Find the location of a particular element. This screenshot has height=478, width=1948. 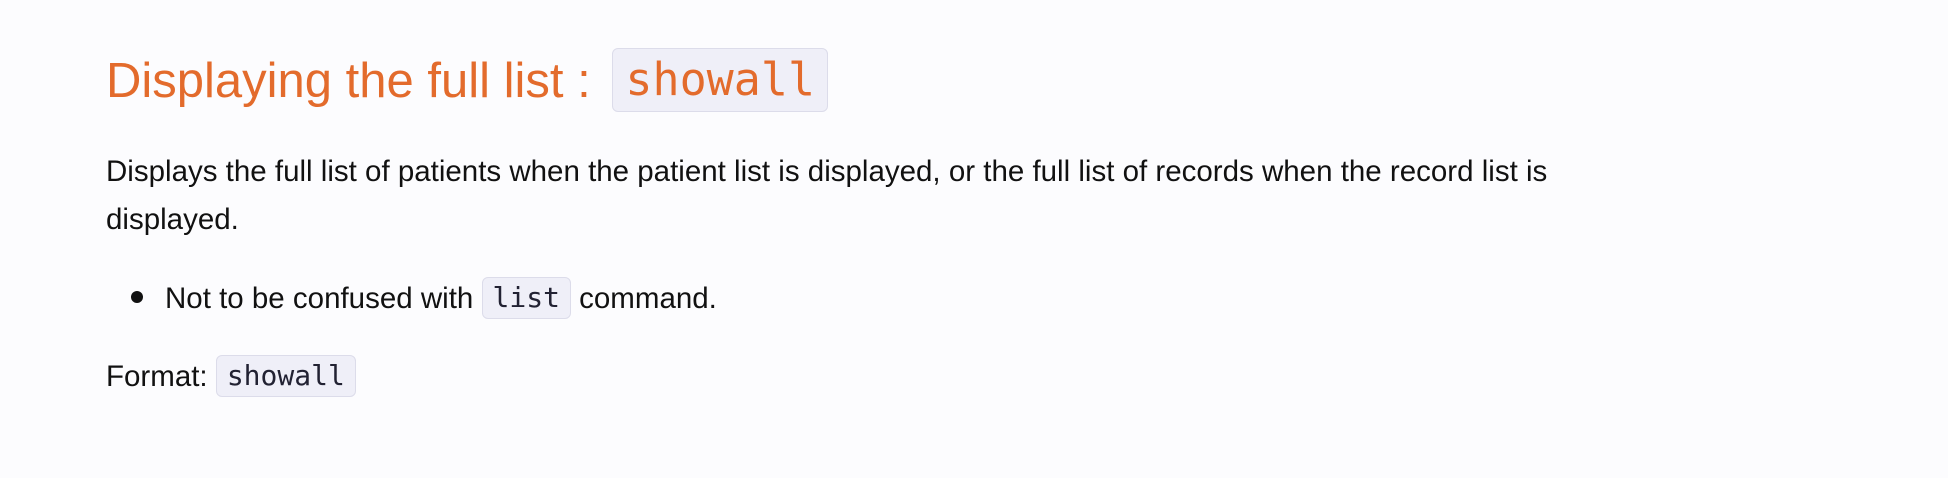

section-heading: Displaying the full list : showall is located at coordinates (467, 81).